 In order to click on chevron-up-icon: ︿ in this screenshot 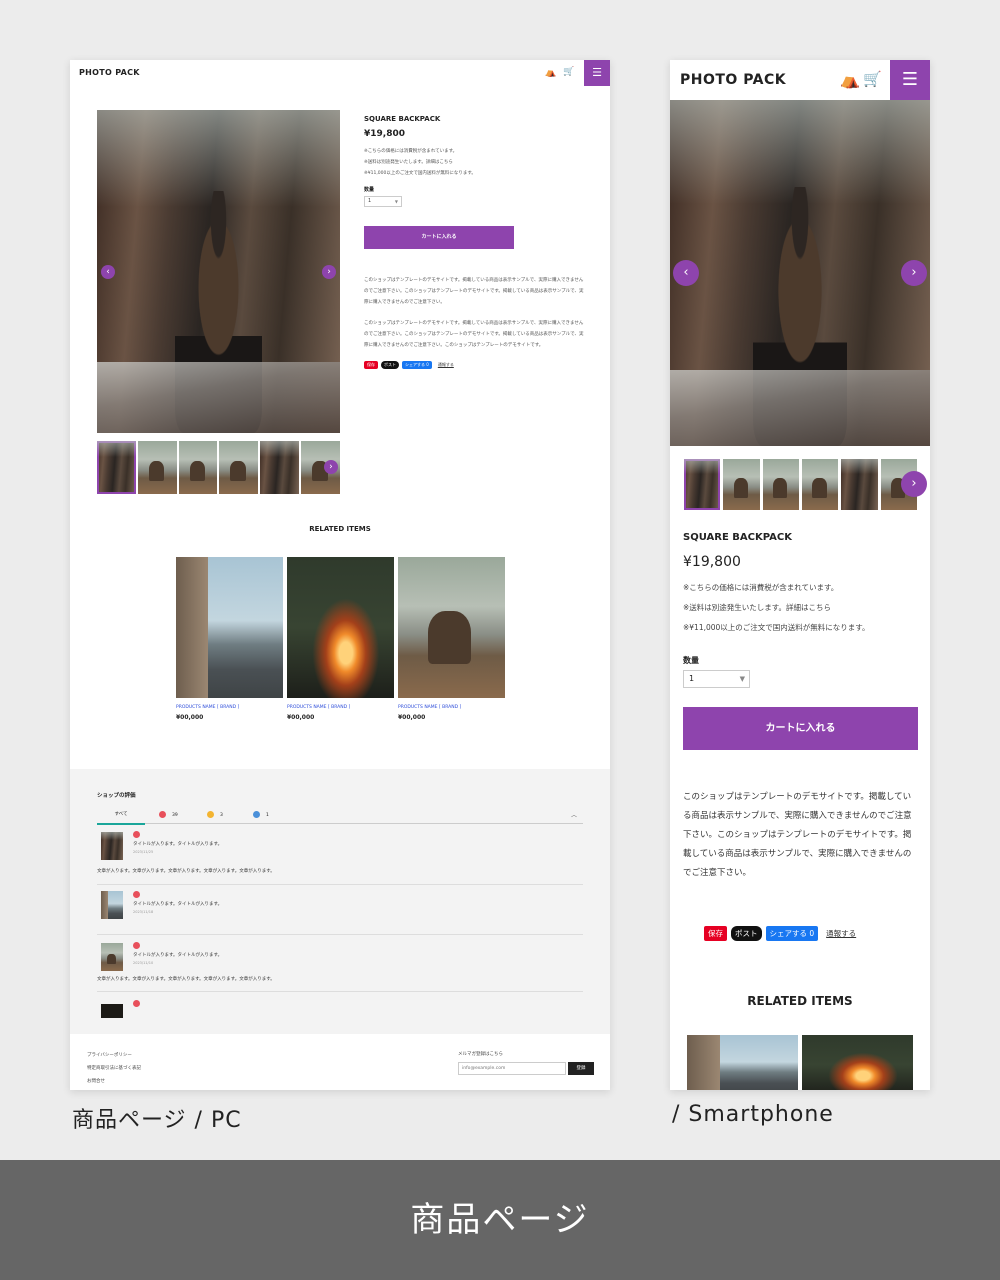, I will do `click(574, 814)`.